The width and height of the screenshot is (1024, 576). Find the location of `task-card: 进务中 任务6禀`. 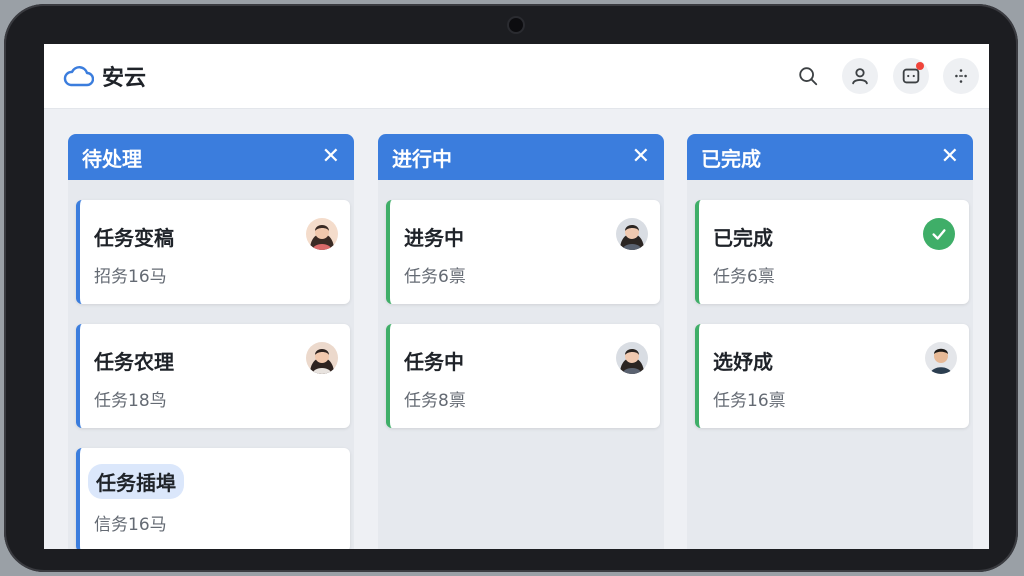

task-card: 进务中 任务6禀 is located at coordinates (523, 252).